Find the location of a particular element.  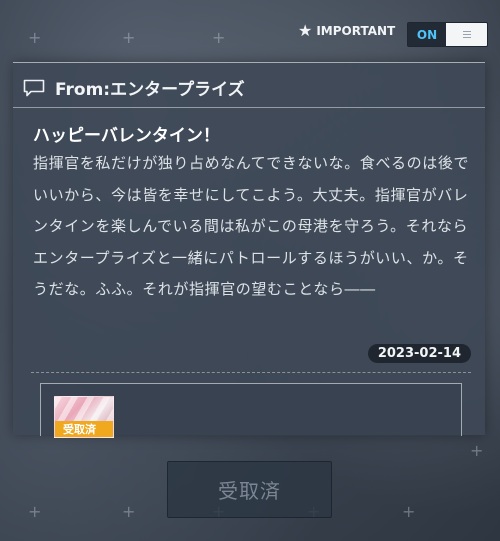

mail-from-row: From:エンタープライズ is located at coordinates (134, 87).